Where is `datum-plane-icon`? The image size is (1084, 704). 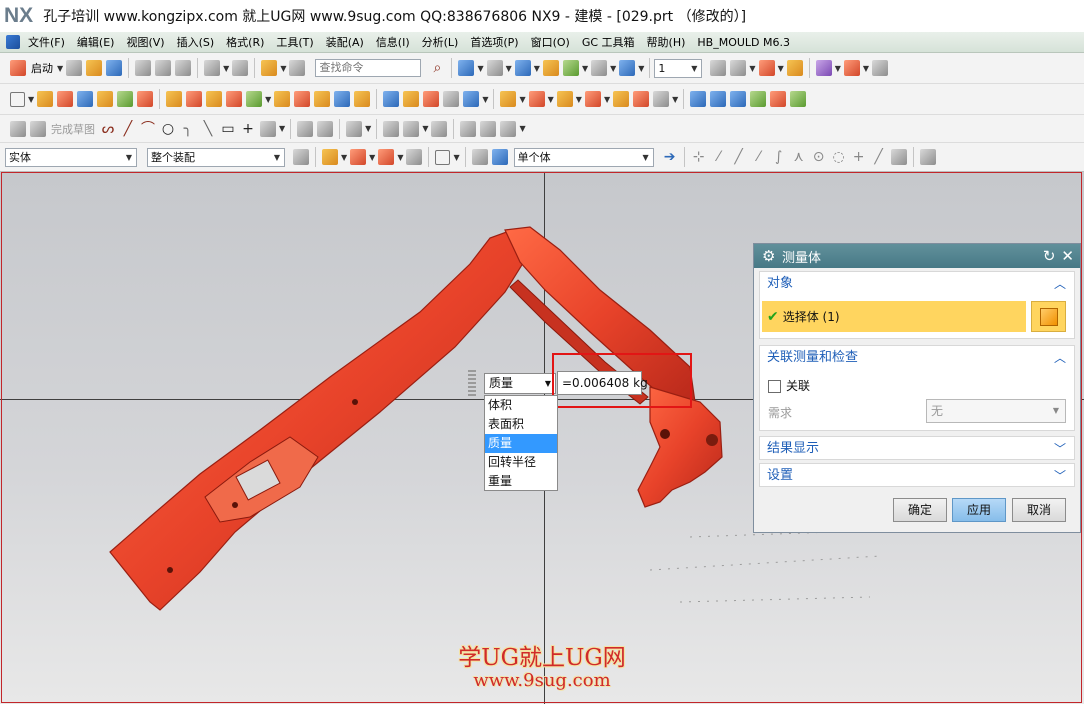 datum-plane-icon is located at coordinates (471, 99).